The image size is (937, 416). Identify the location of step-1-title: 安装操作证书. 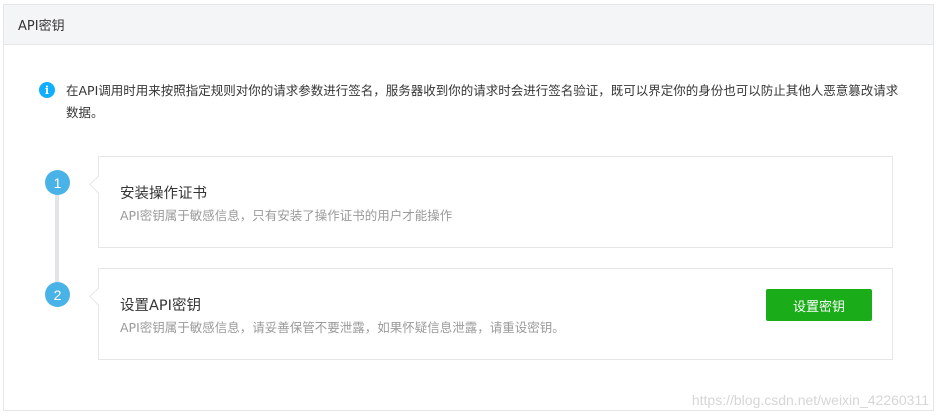
(163, 194).